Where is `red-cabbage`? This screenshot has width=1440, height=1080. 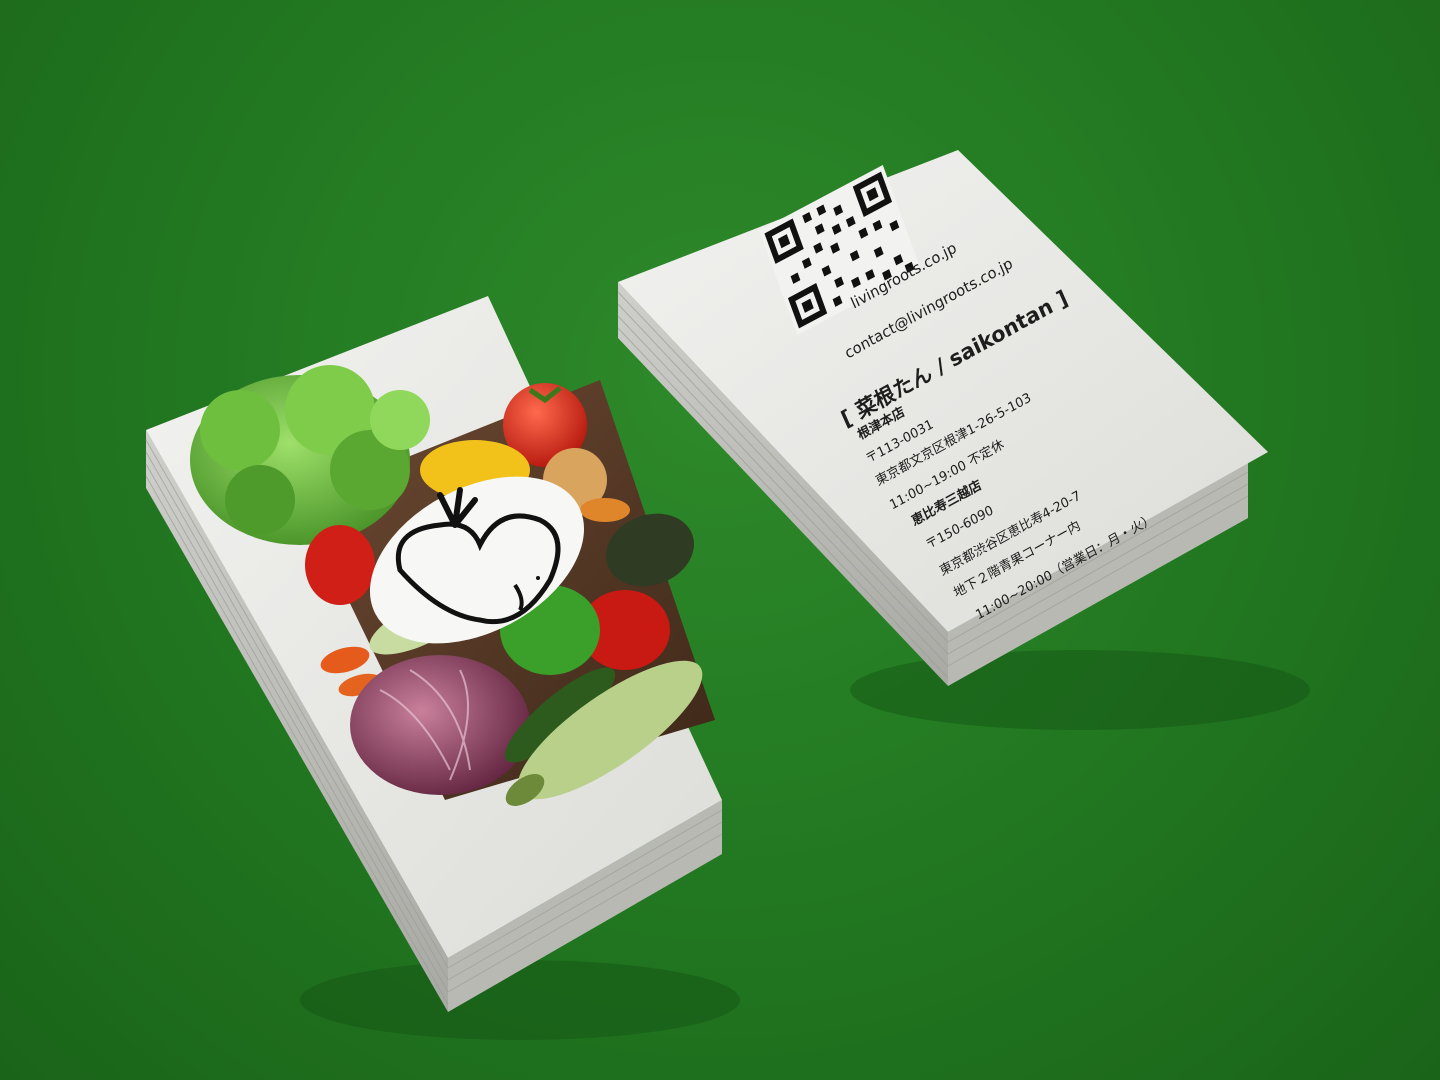 red-cabbage is located at coordinates (440, 725).